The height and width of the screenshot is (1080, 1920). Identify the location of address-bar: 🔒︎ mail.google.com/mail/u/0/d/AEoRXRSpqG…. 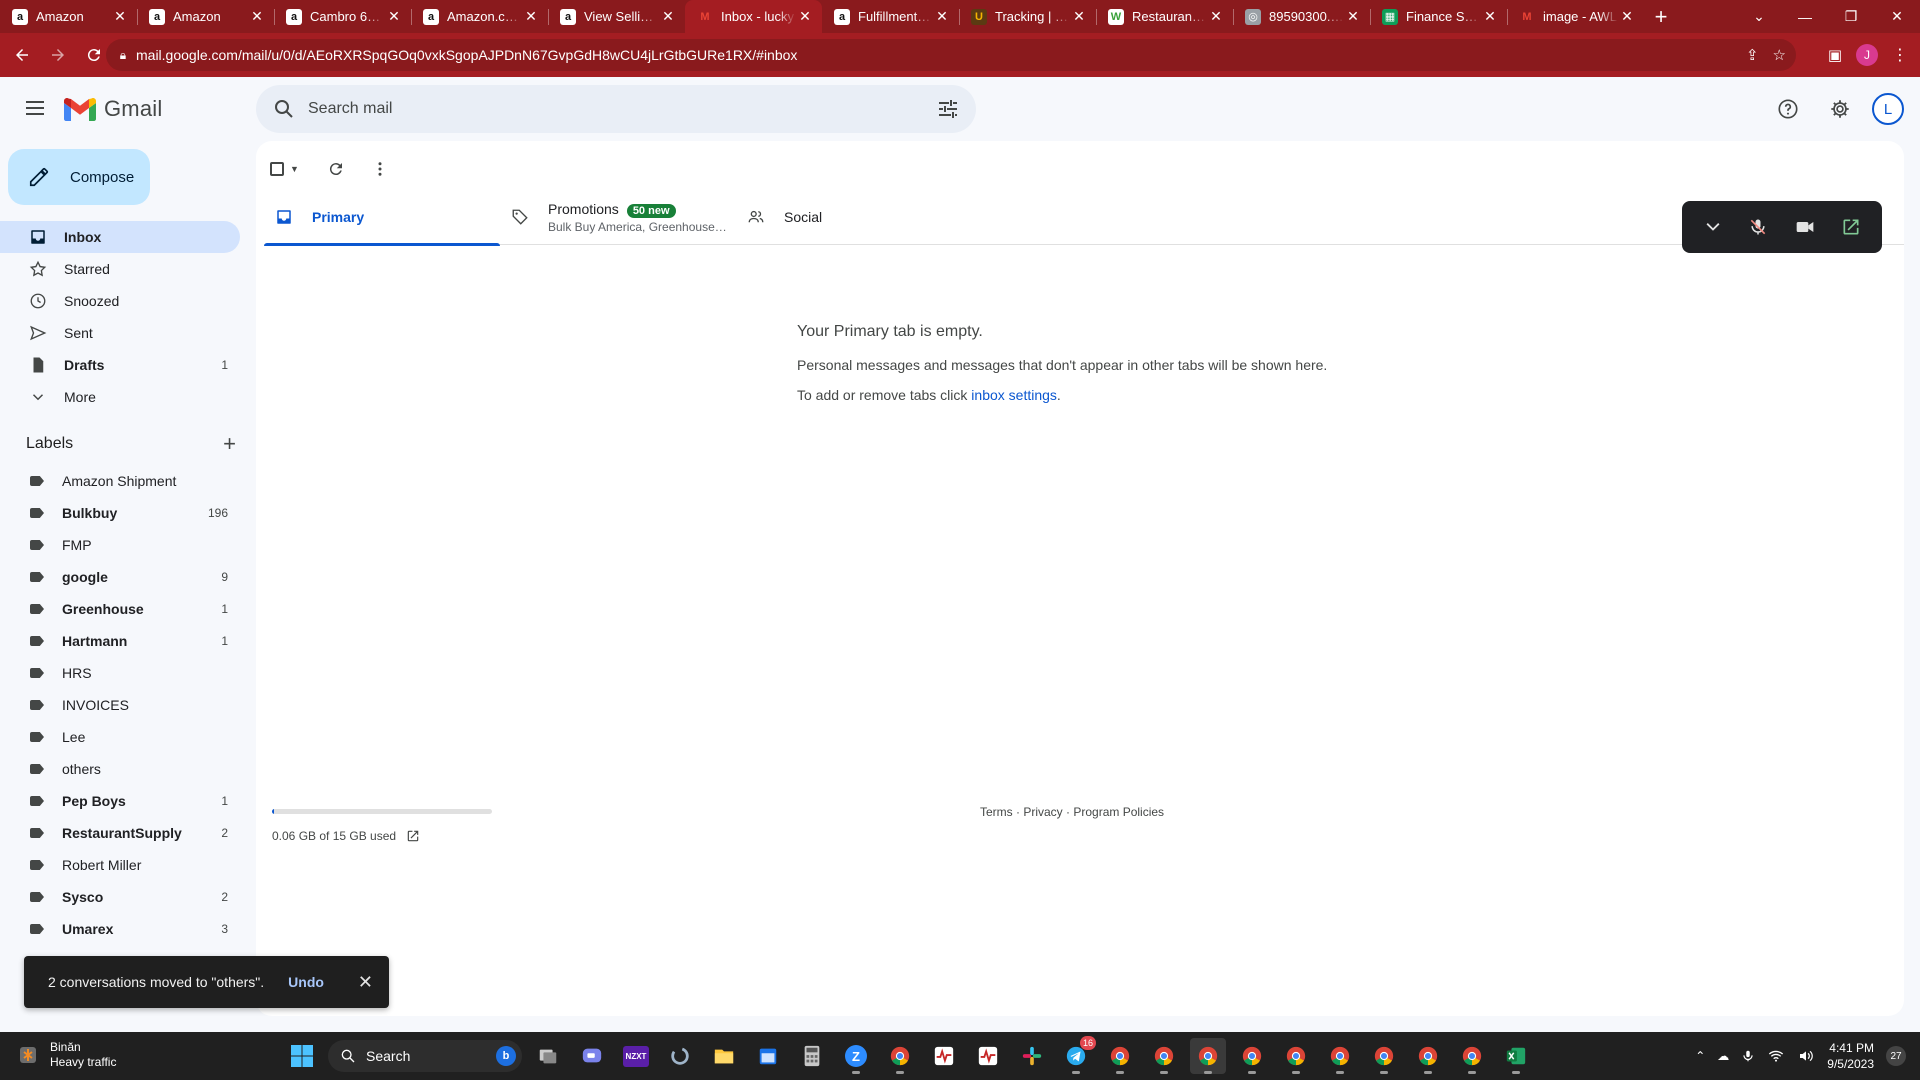
(951, 55).